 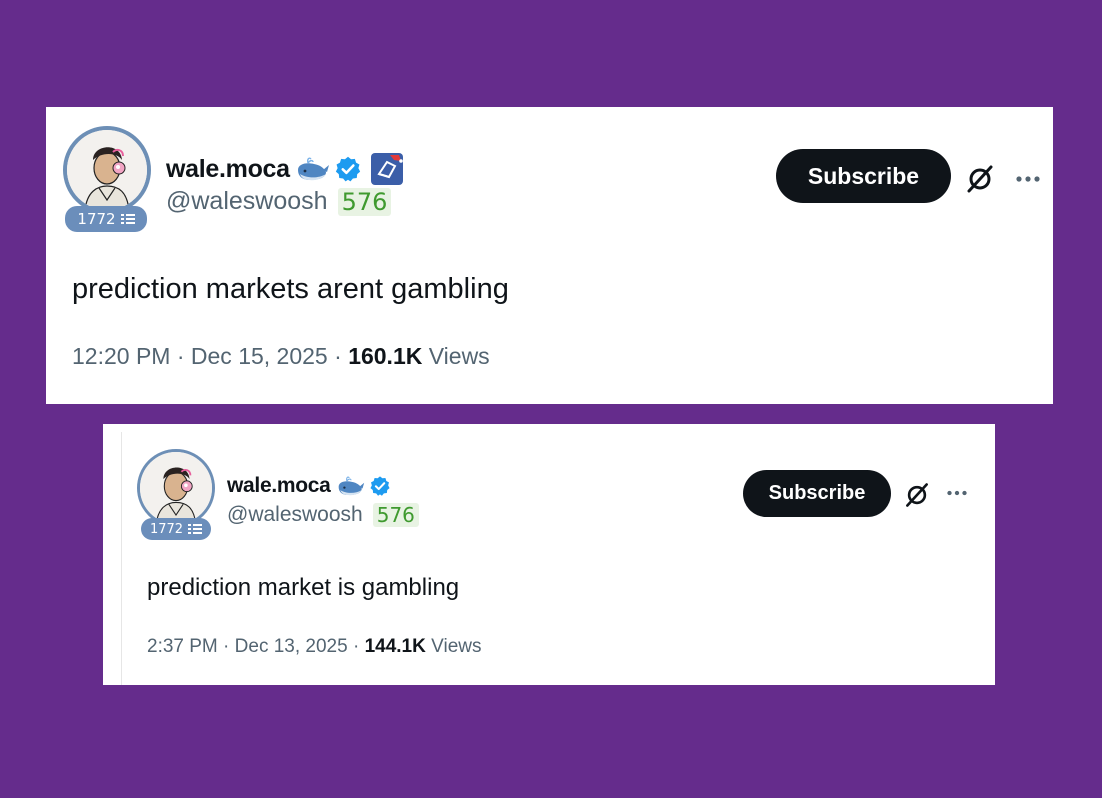 What do you see at coordinates (385, 356) in the screenshot?
I see `views-count: 160.1K` at bounding box center [385, 356].